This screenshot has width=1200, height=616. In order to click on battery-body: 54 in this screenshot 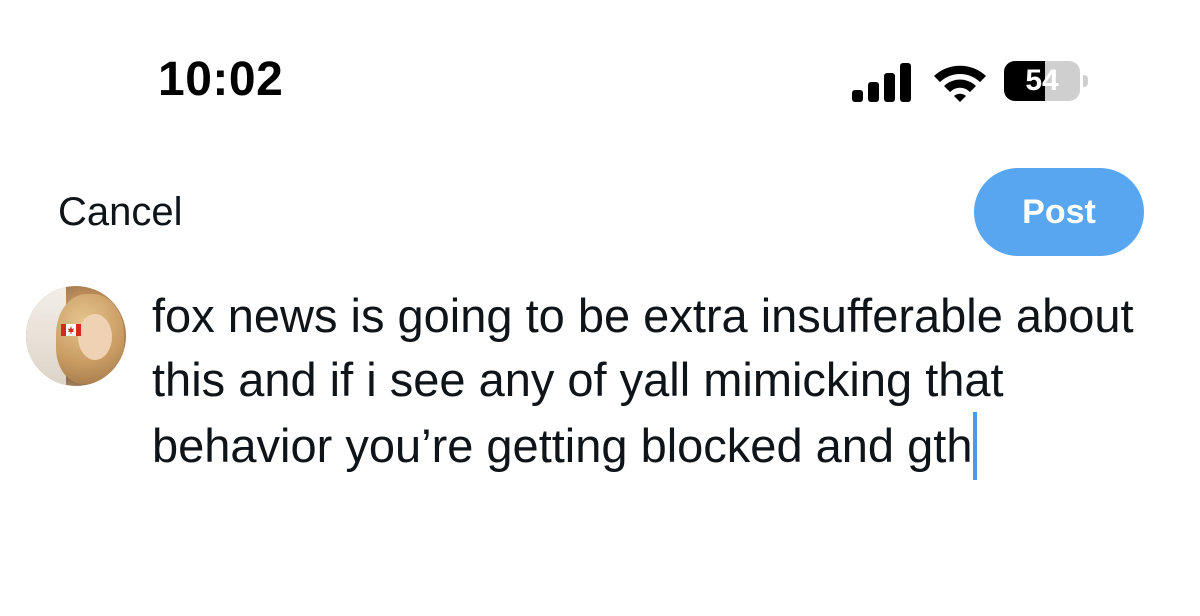, I will do `click(1042, 81)`.